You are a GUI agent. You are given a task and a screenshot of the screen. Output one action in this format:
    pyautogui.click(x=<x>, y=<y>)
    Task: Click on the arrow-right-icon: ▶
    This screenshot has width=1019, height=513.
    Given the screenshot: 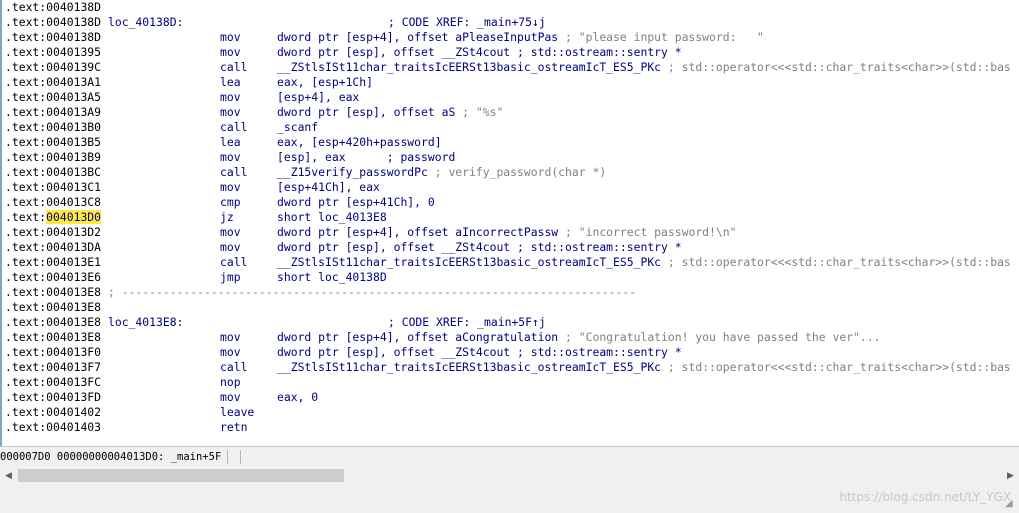 What is the action you would take?
    pyautogui.click(x=1010, y=476)
    